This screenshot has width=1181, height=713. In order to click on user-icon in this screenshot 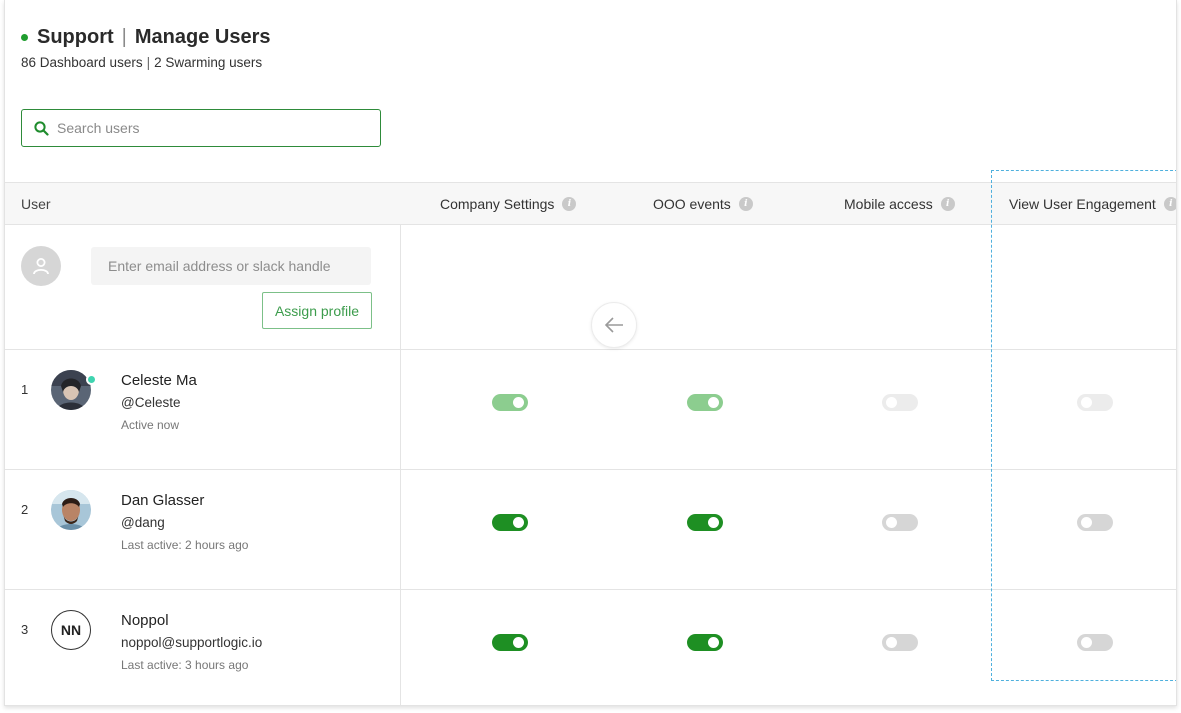, I will do `click(41, 266)`.